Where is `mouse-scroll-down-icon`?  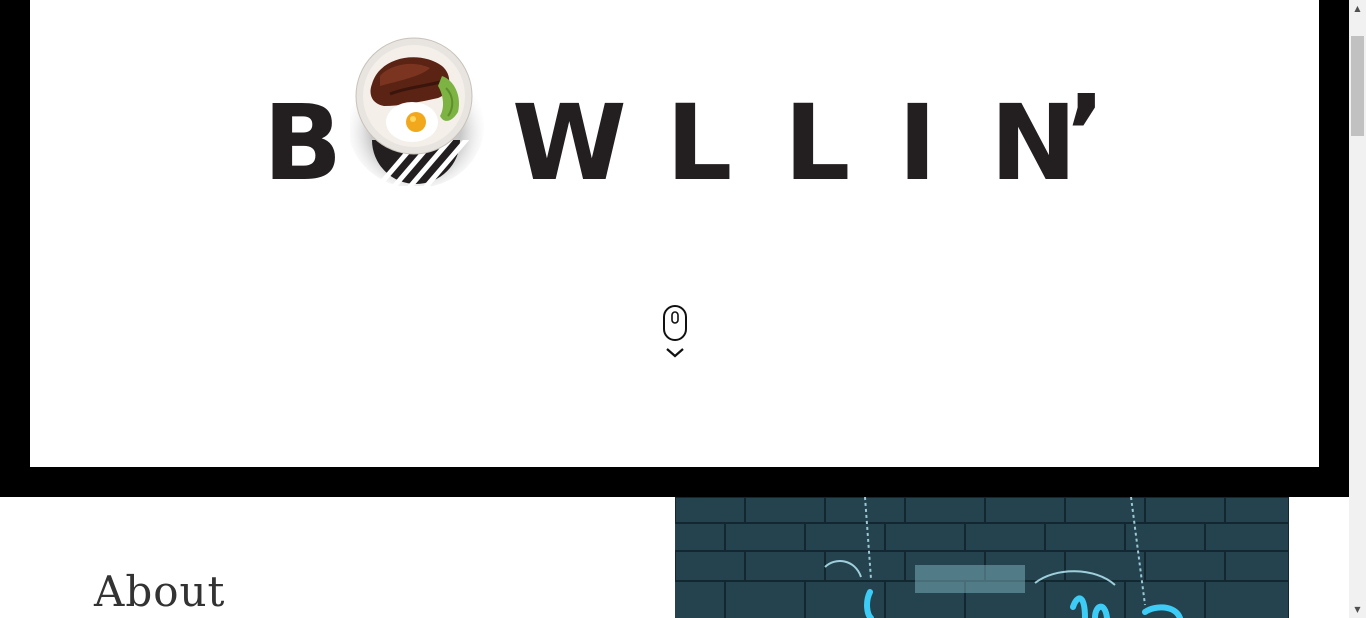 mouse-scroll-down-icon is located at coordinates (675, 335).